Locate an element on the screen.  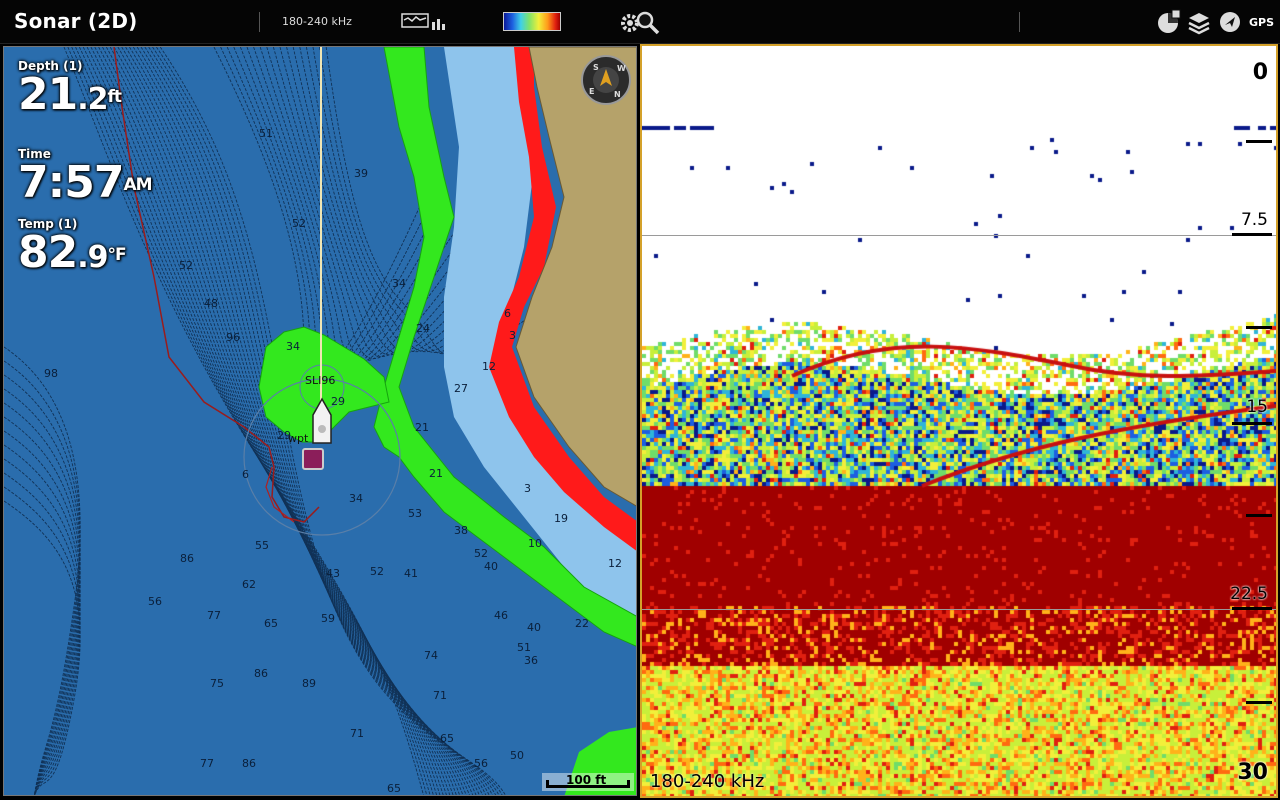
time-readout: Time 7:57AM is located at coordinates (85, 176).